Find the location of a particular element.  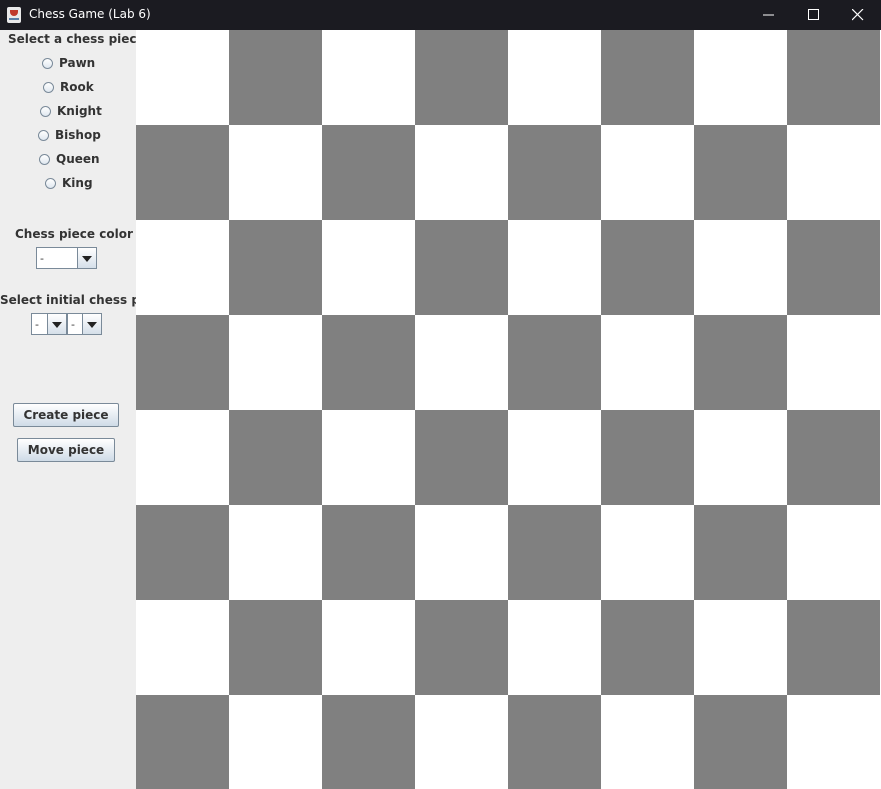

title-bar: Chess Game (Lab 6) is located at coordinates (440, 15).